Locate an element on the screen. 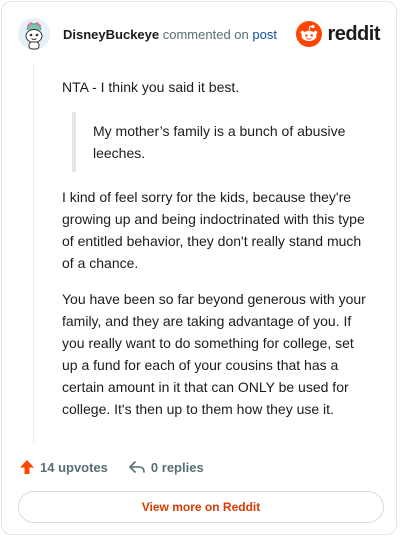 This screenshot has width=400, height=538. reddit-logo: reddit is located at coordinates (338, 34).